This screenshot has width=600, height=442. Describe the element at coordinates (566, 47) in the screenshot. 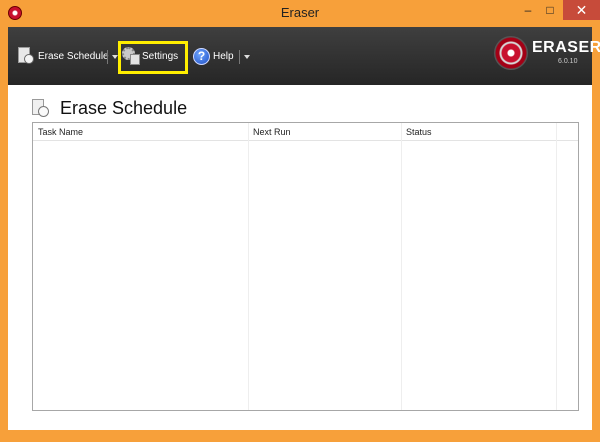

I see `brand-name: ERASER` at that location.